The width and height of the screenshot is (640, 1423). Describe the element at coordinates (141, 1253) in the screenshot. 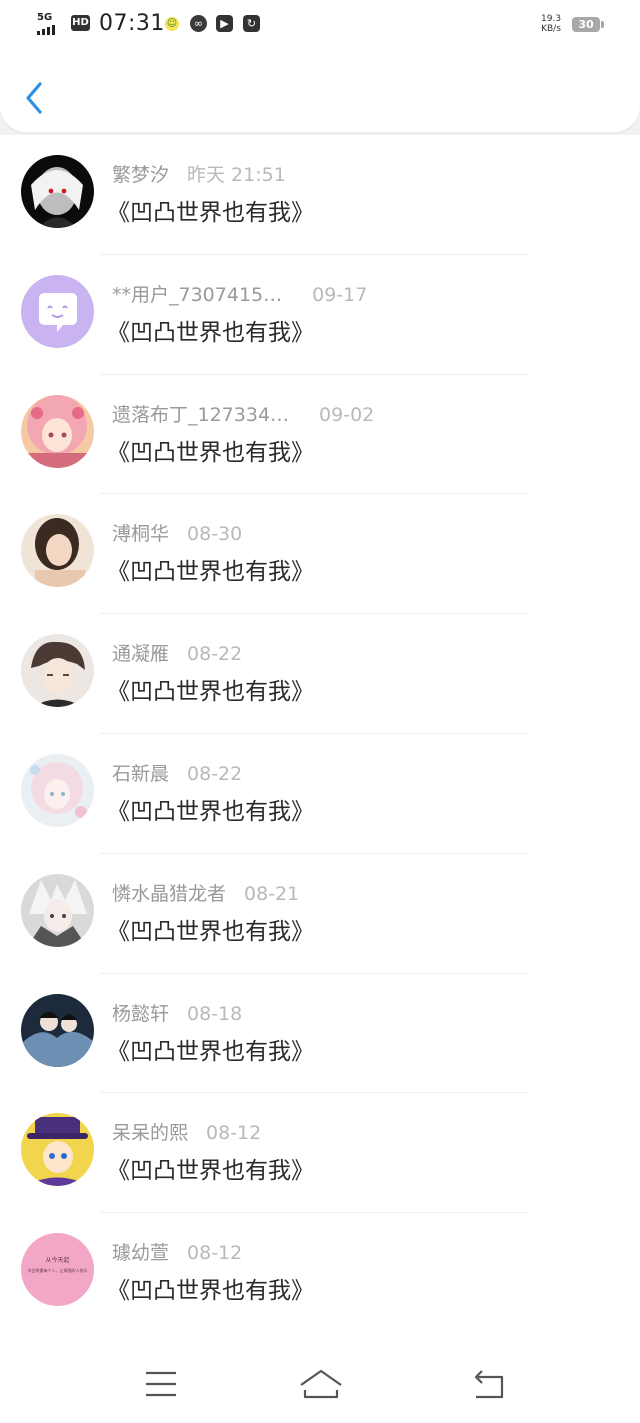

I see `user-name: 璩幼萱` at that location.